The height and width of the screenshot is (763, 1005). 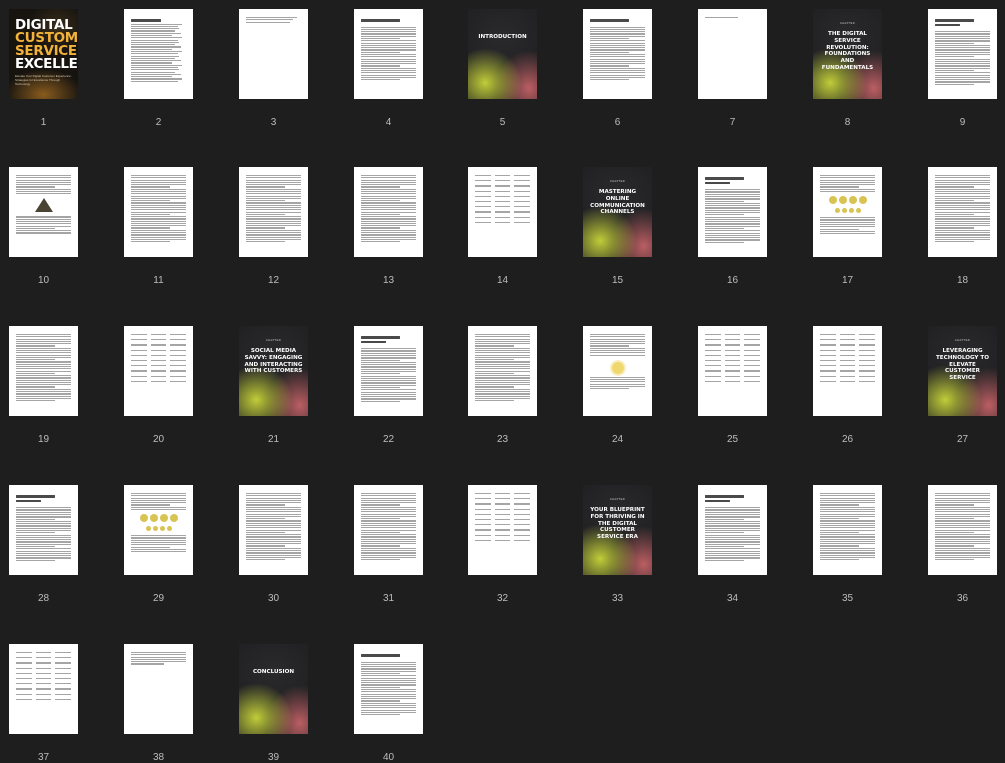 I want to click on cover-title: DIGITALCUSTOMERSERVICEEXCELLENCE, so click(x=46, y=44).